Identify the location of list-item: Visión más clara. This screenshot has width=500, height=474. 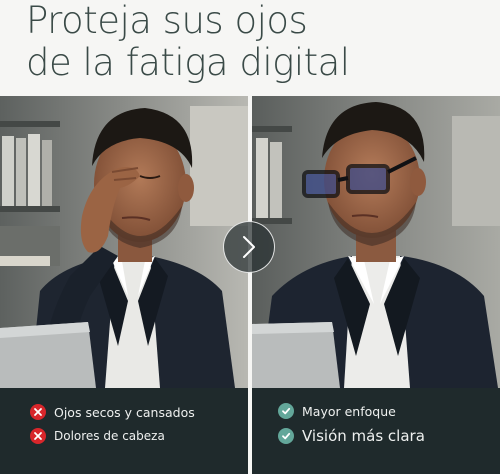
(351, 436).